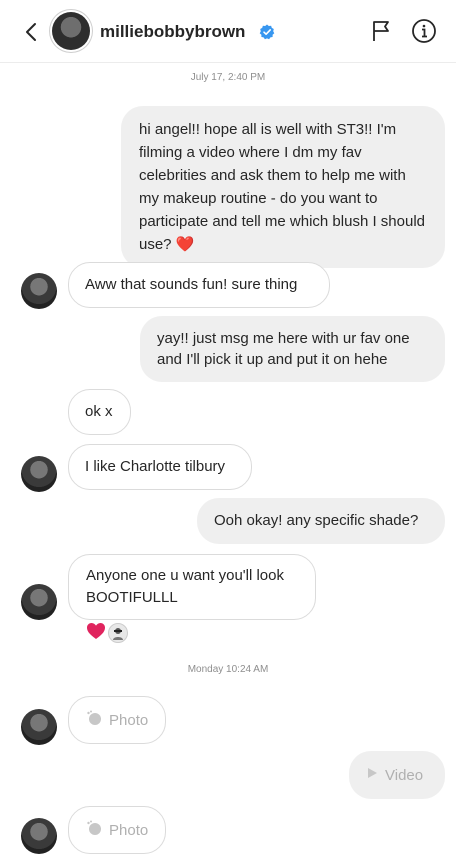 The height and width of the screenshot is (854, 456). I want to click on incoming-message: Aww that sounds fun! sure thing, so click(199, 285).